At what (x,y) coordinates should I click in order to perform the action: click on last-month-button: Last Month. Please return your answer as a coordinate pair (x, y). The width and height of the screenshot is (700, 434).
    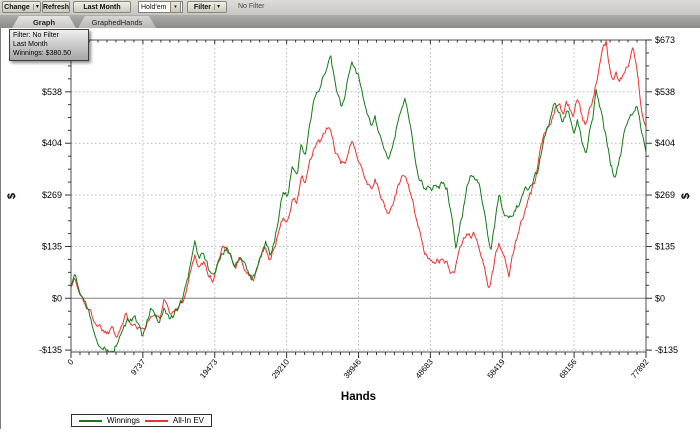
    Looking at the image, I should click on (102, 7).